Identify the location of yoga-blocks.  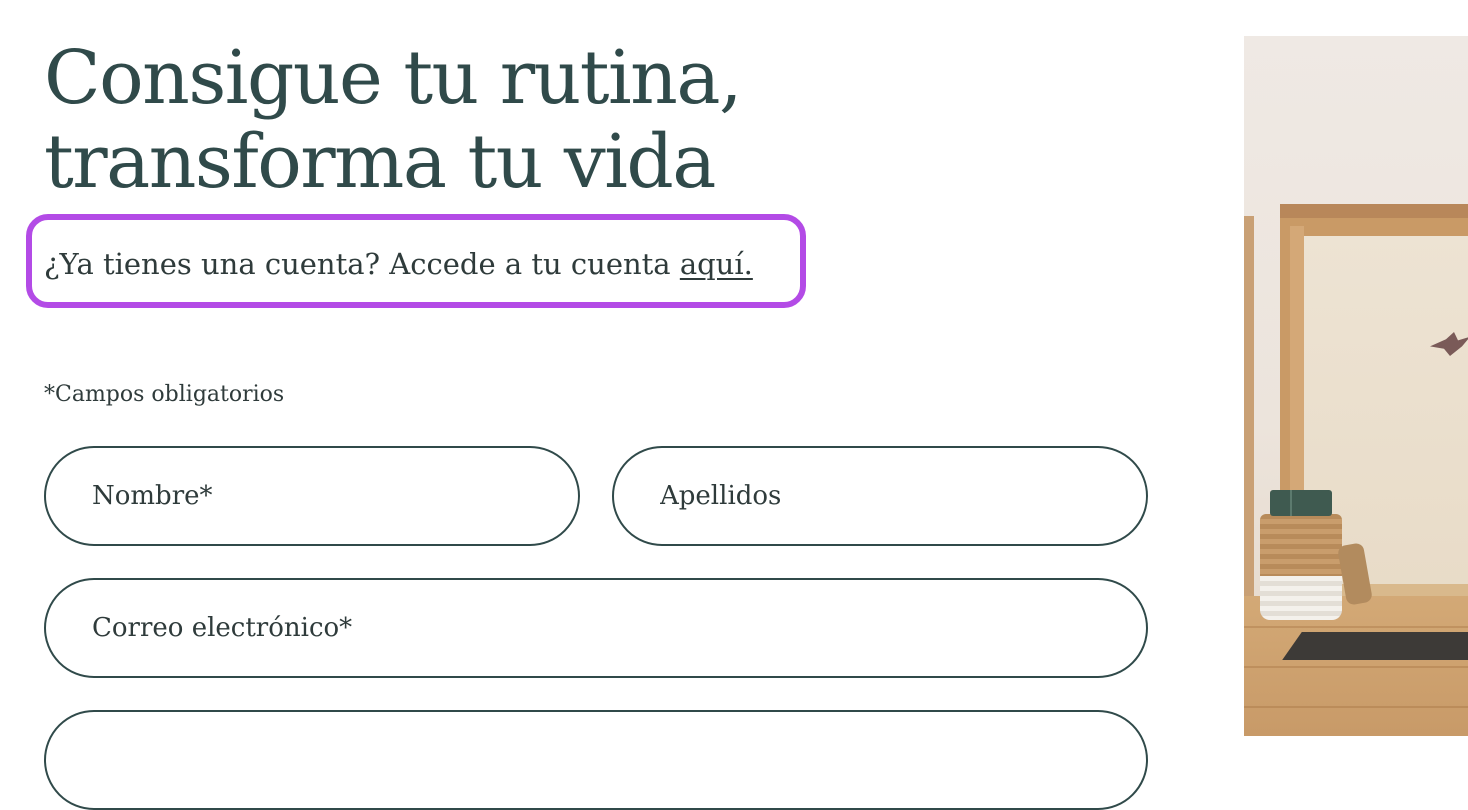
(1301, 503).